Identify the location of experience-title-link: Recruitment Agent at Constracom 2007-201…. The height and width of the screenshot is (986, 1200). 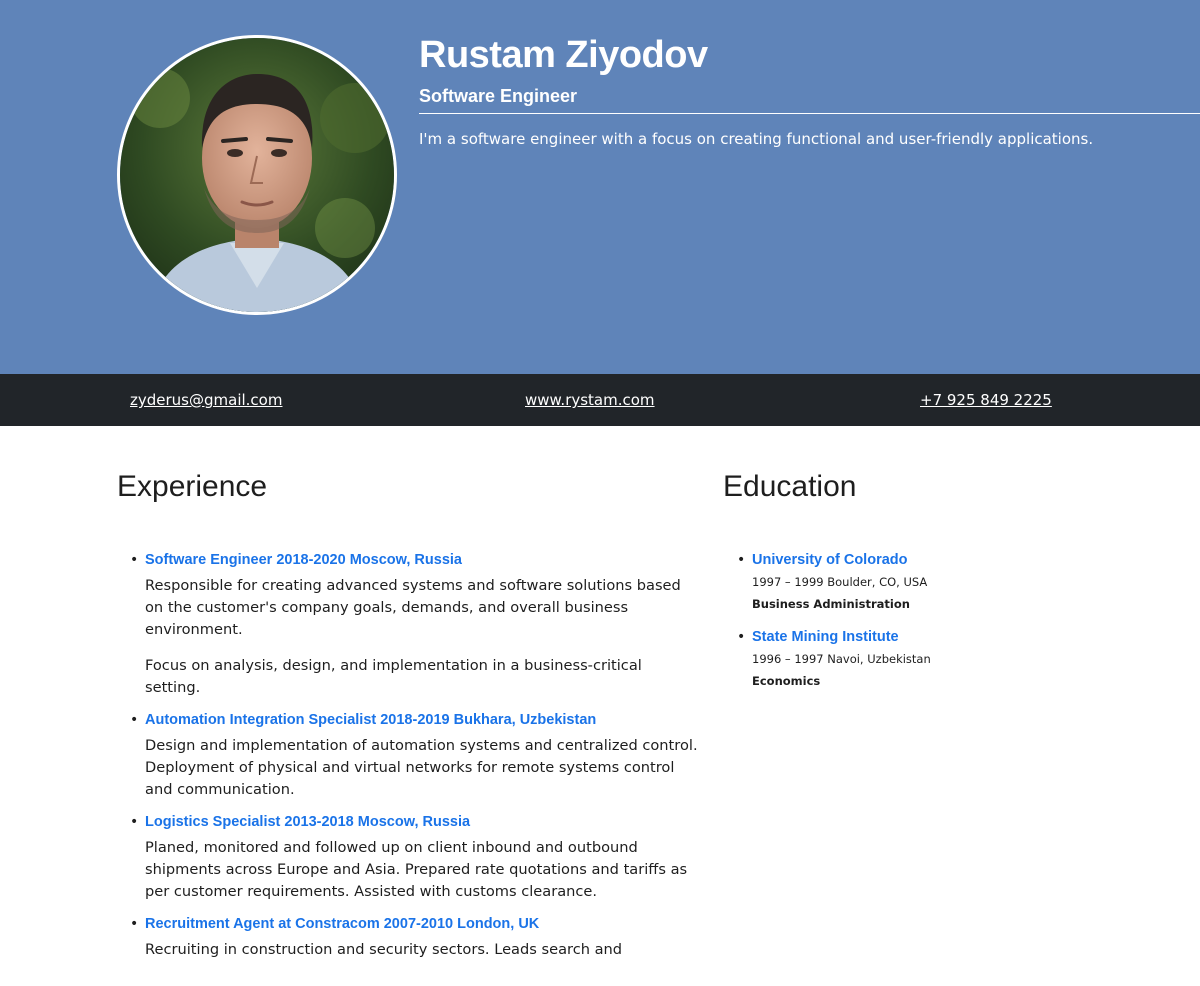
(422, 924).